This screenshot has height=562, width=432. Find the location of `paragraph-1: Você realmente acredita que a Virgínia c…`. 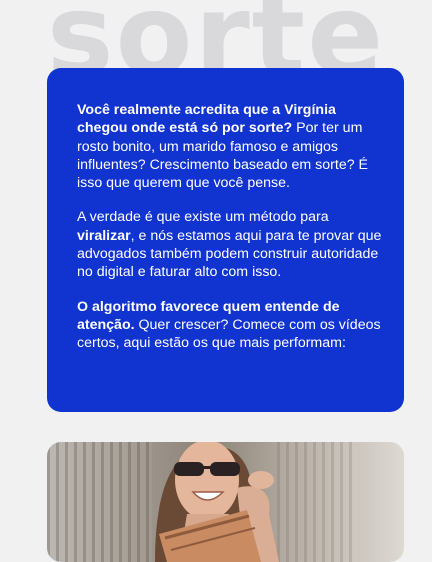

paragraph-1: Você realmente acredita que a Virgínia c… is located at coordinates (231, 146).